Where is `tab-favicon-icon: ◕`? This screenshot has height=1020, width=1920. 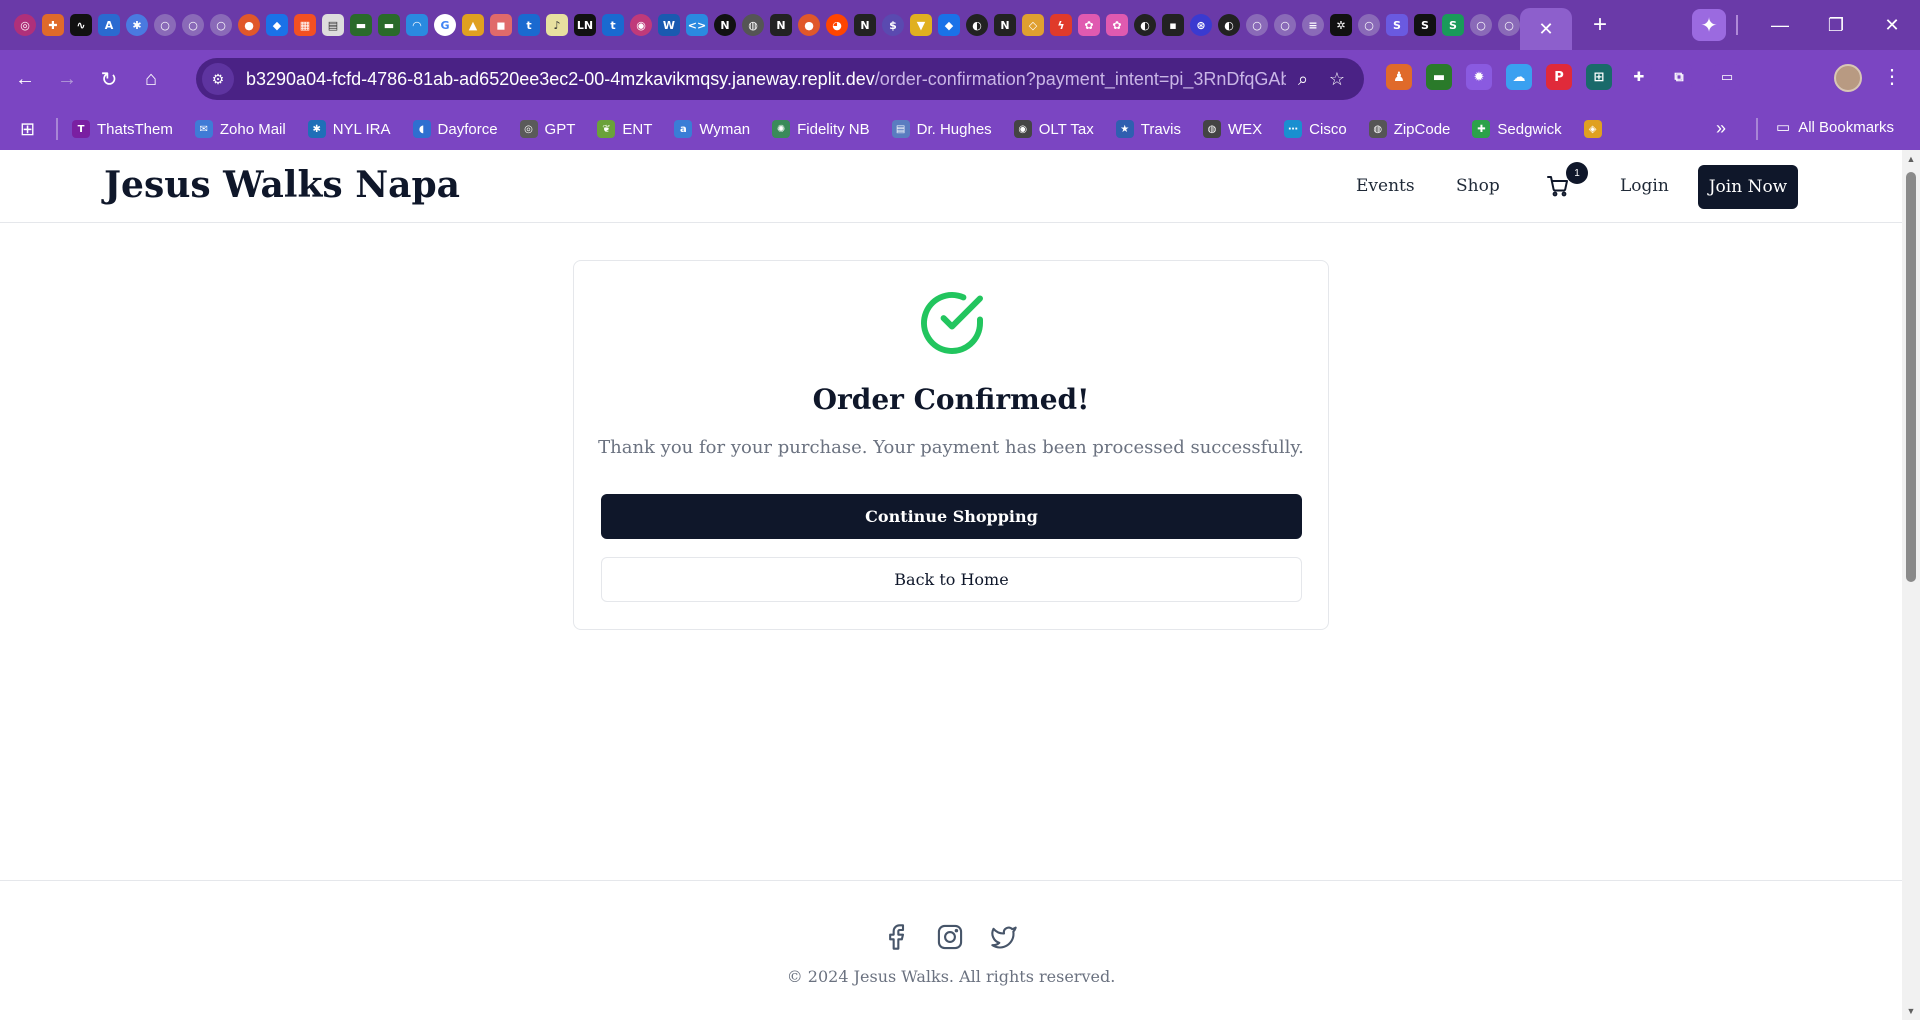
tab-favicon-icon: ◕ is located at coordinates (837, 25).